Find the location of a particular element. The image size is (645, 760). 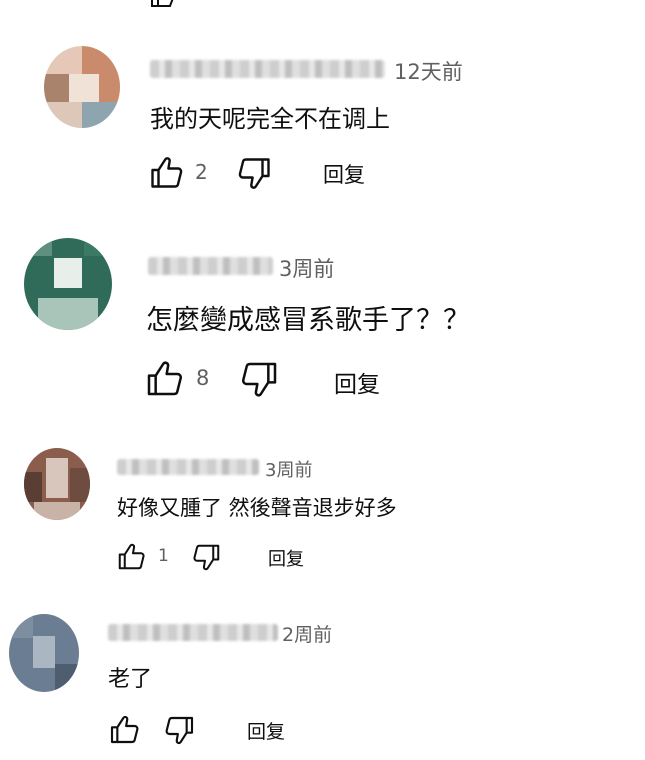

previous-comment-actions is located at coordinates (190, 6).